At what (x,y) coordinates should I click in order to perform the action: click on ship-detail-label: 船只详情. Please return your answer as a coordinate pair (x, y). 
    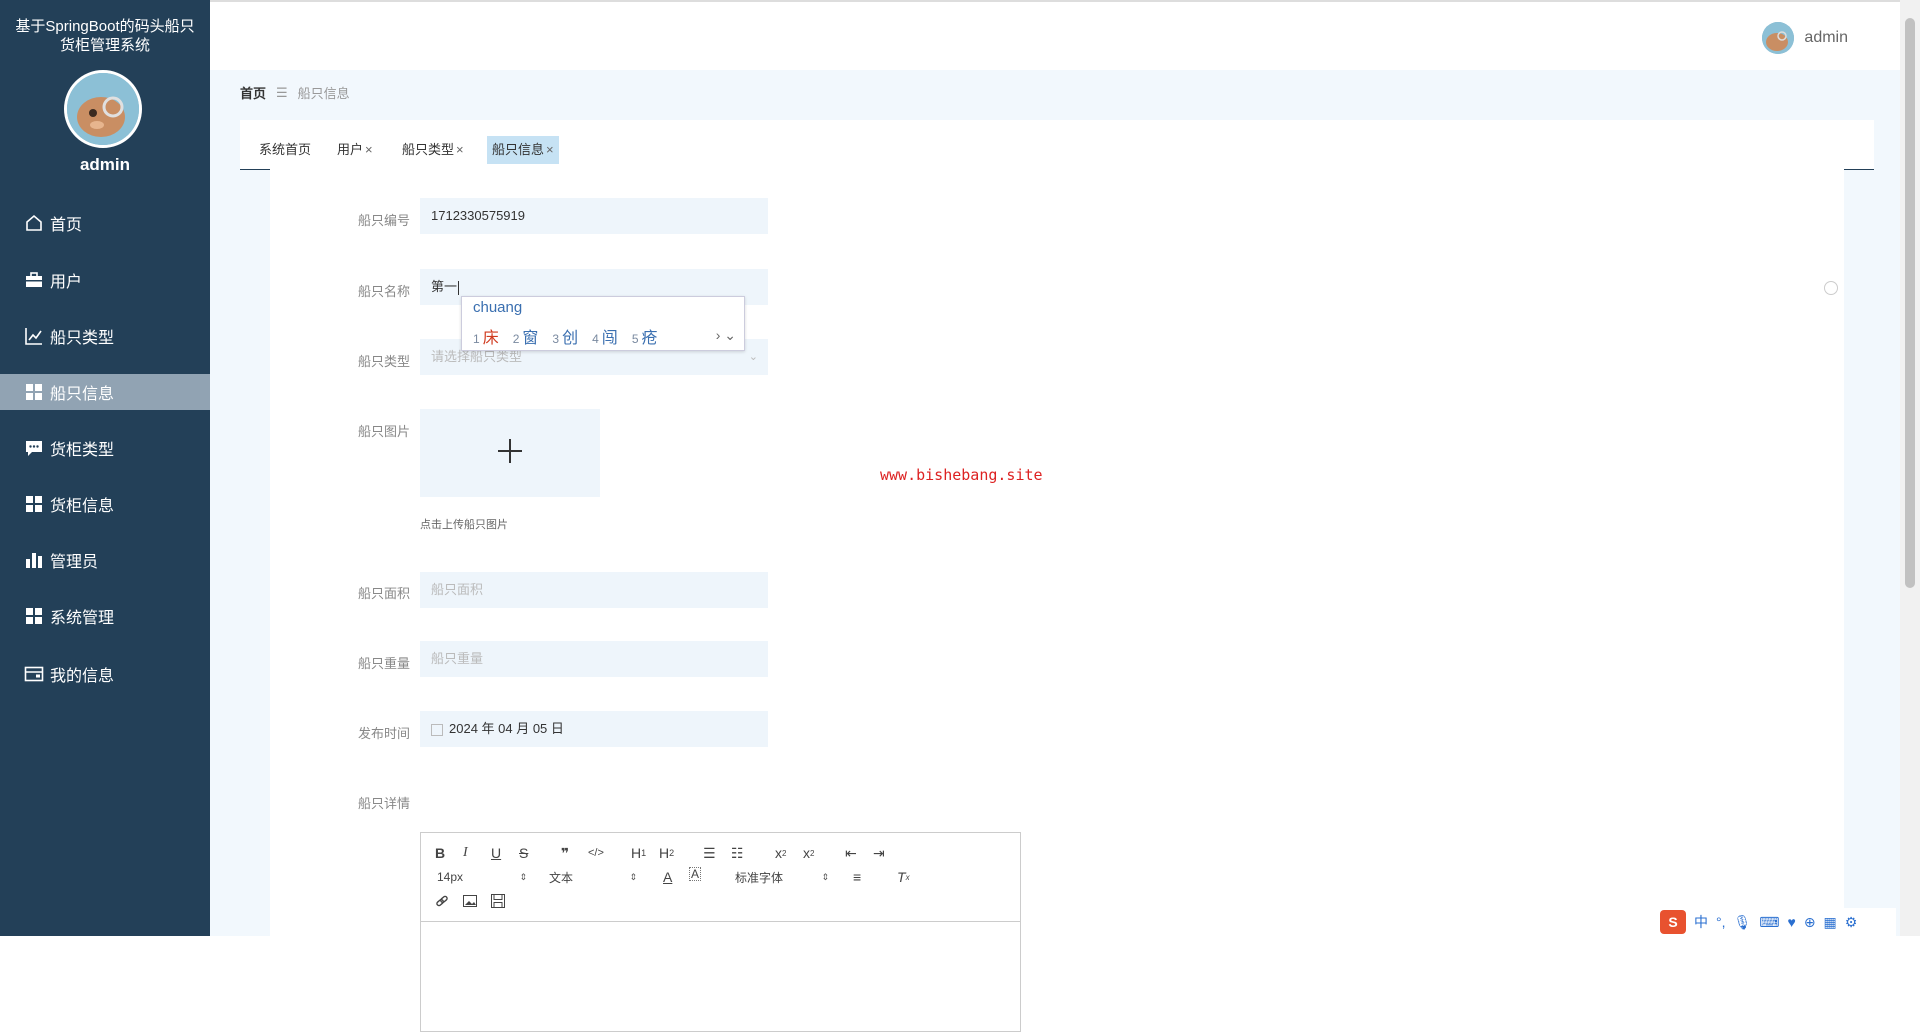
    Looking at the image, I should click on (383, 803).